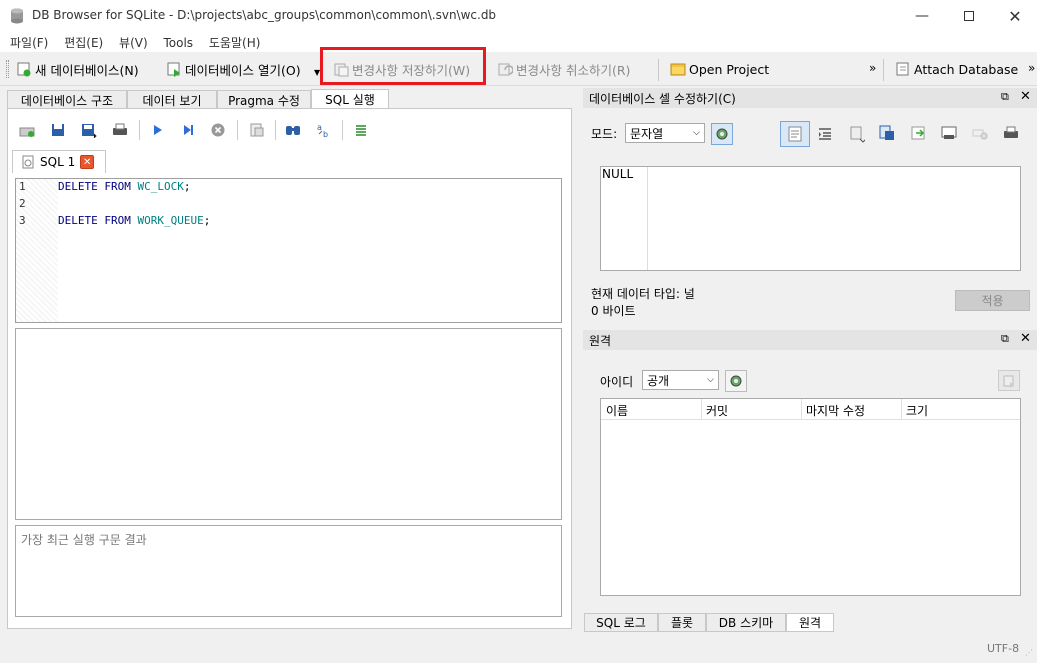 The width and height of the screenshot is (1037, 663). Describe the element at coordinates (67, 99) in the screenshot. I see `tab-database-structure: 데이터베이스 구조` at that location.